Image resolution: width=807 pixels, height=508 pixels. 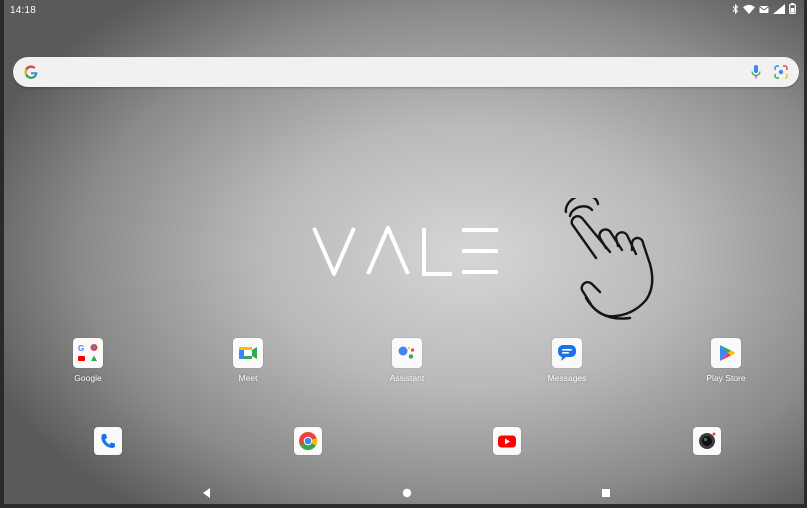 I want to click on app-label: Meet, so click(x=248, y=378).